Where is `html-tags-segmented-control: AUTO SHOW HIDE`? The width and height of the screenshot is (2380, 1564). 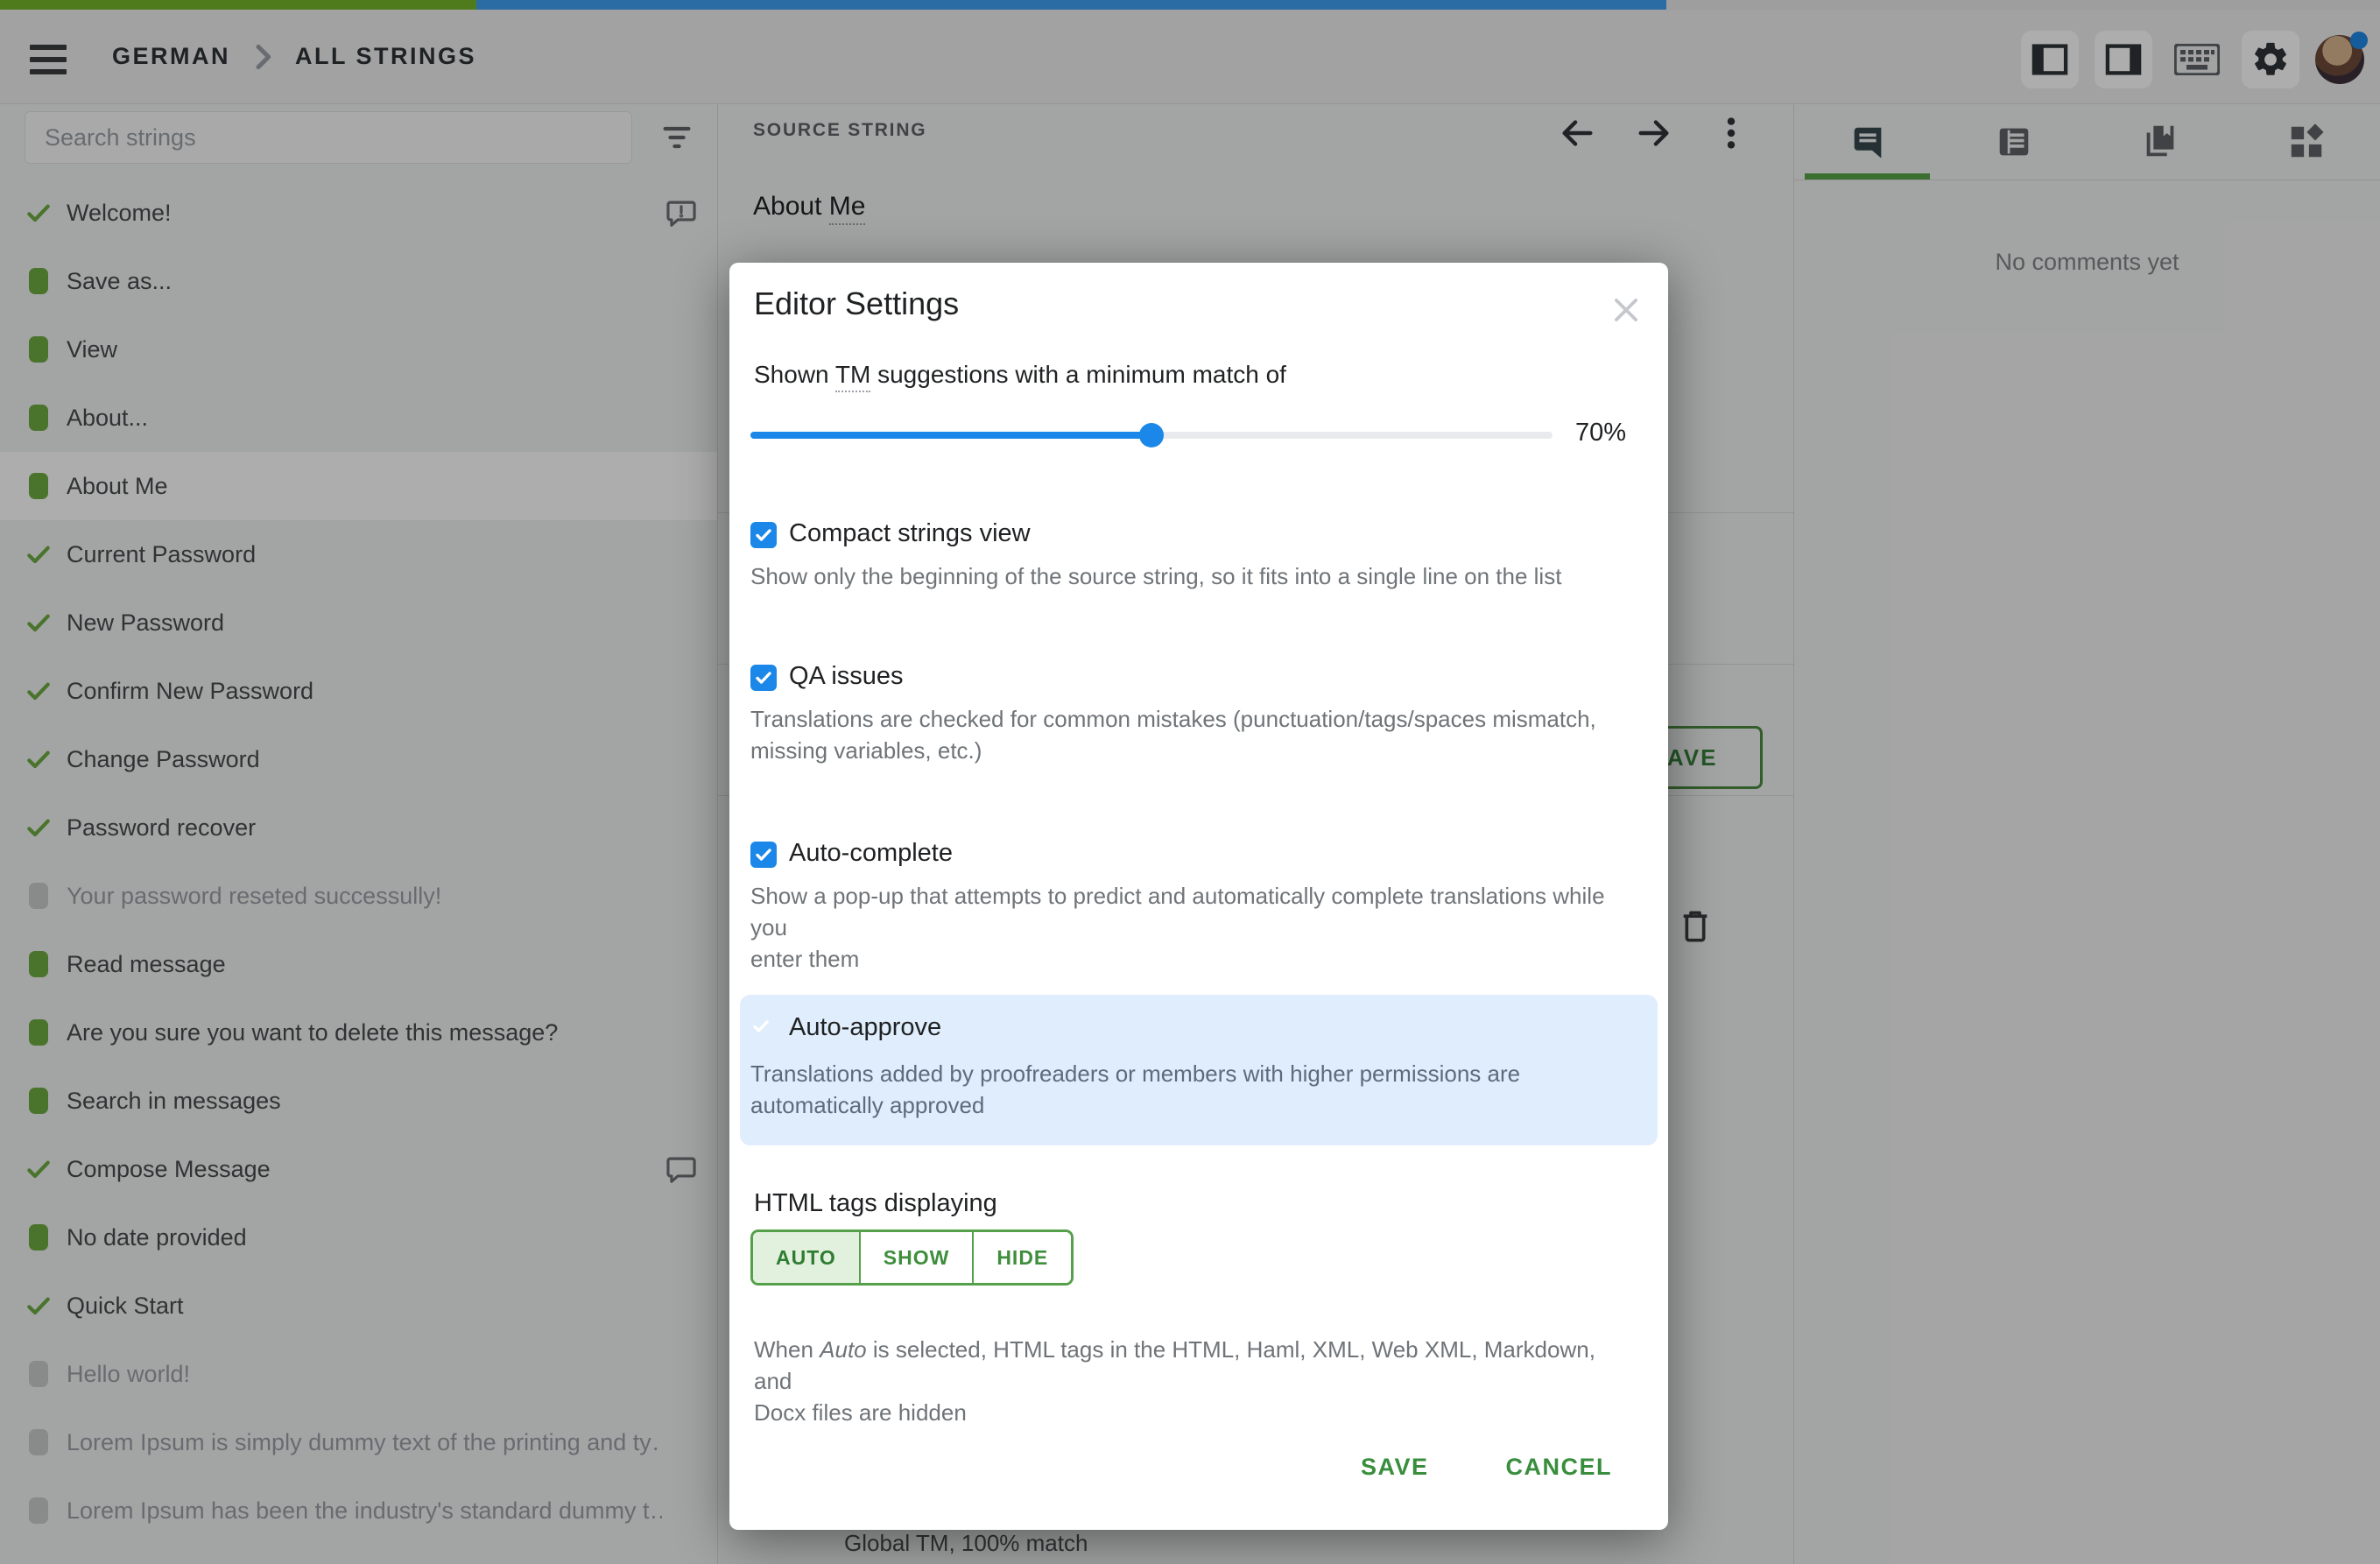
html-tags-segmented-control: AUTO SHOW HIDE is located at coordinates (912, 1257).